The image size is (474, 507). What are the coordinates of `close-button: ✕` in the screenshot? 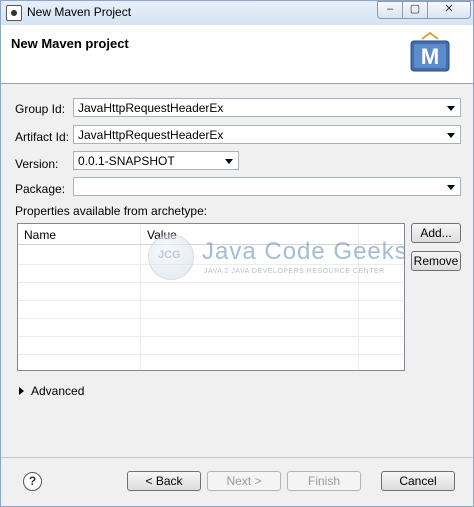 It's located at (449, 10).